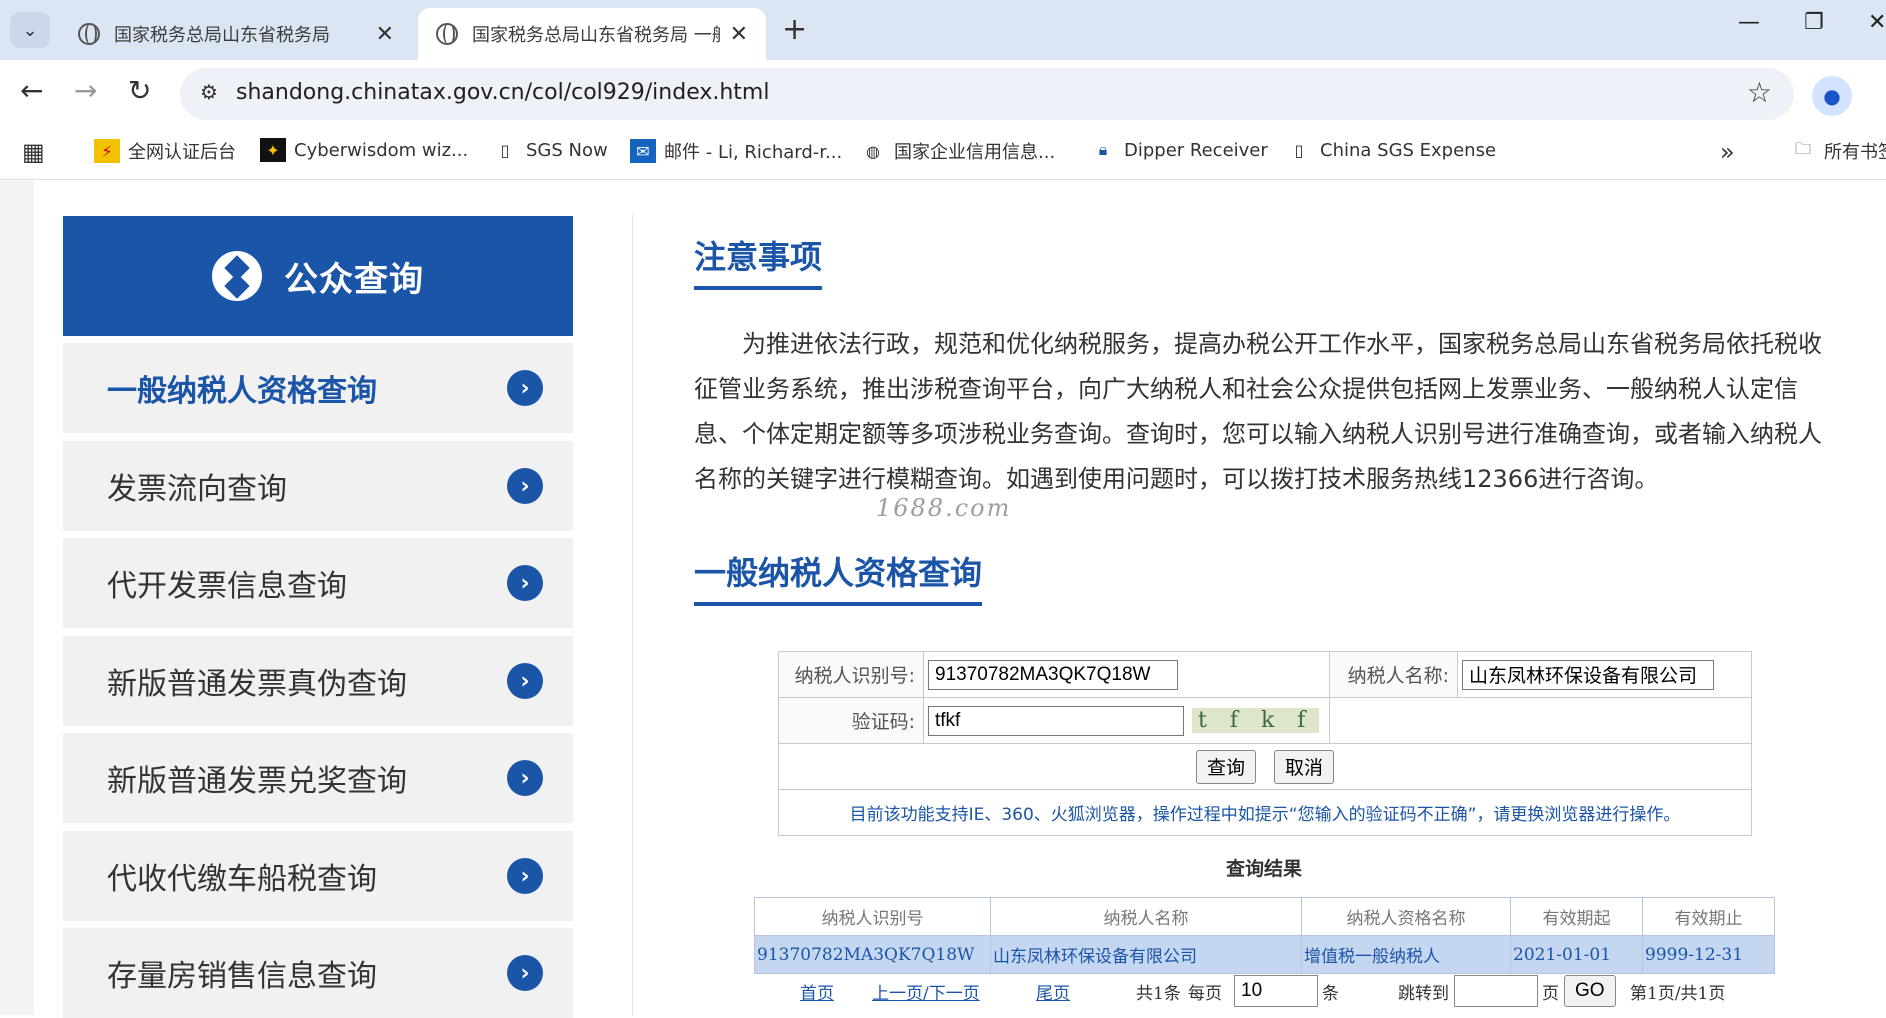 Image resolution: width=1886 pixels, height=1018 pixels. Describe the element at coordinates (926, 991) in the screenshot. I see `prev-next-link: 上一页/下一页` at that location.